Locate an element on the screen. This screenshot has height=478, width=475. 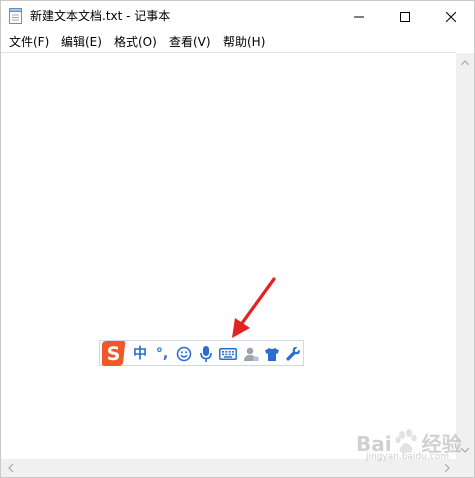
keyboard-icon is located at coordinates (228, 354).